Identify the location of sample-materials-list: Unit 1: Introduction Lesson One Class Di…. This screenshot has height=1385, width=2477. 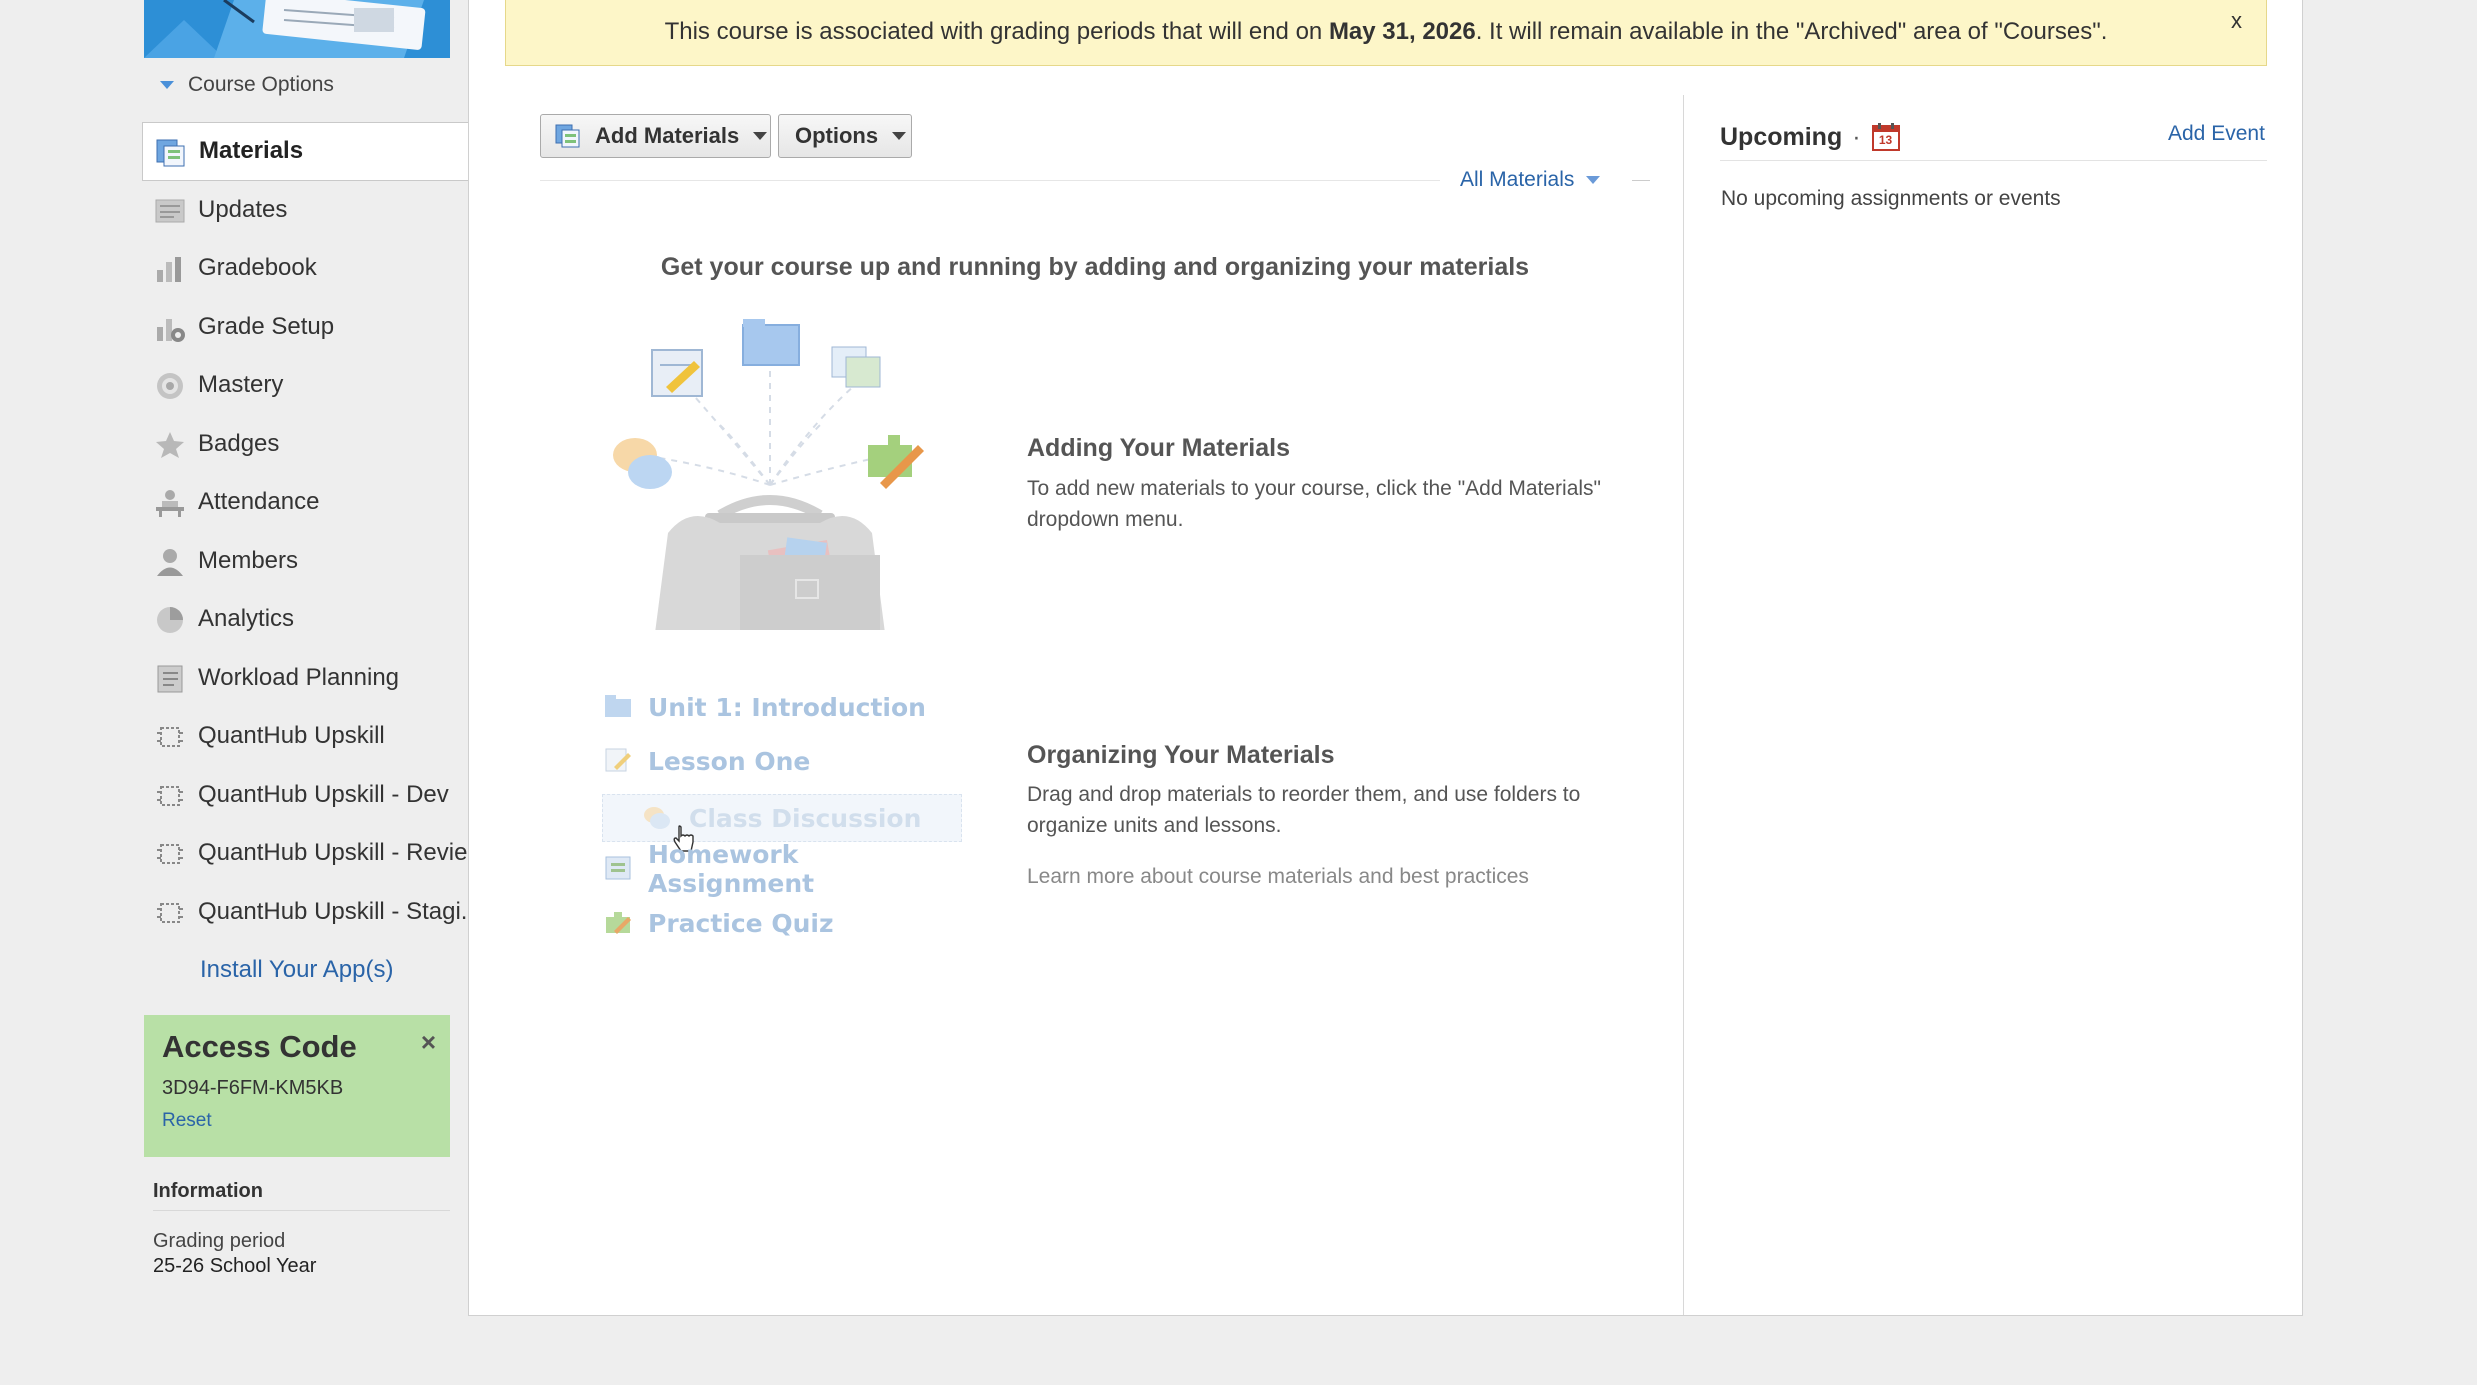
(782, 815).